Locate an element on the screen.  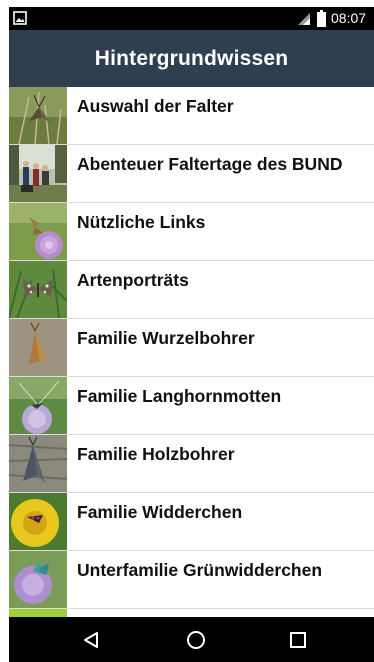
skipper-butterfly-thumbnail is located at coordinates (38, 289).